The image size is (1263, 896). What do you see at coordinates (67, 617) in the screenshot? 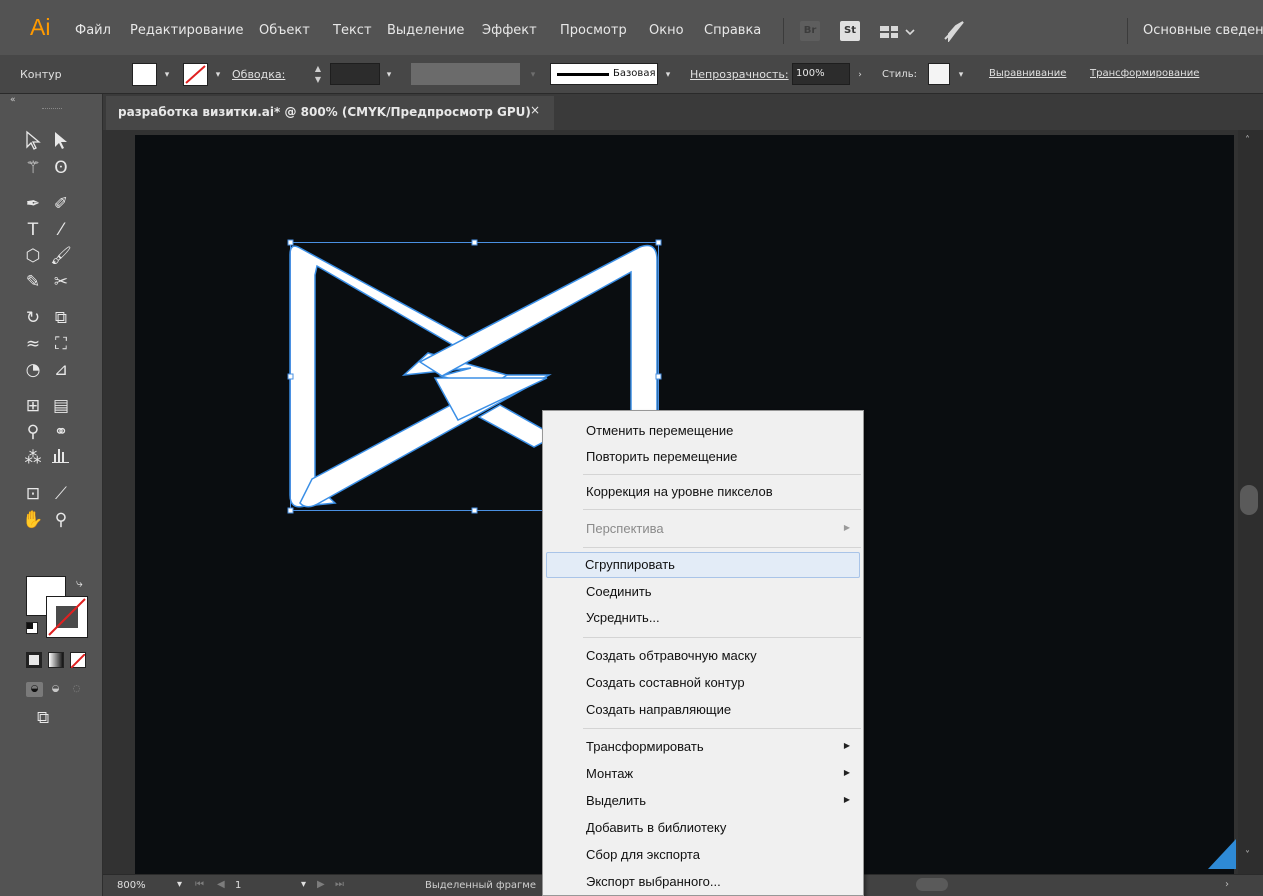
I see `stroke-color-box` at bounding box center [67, 617].